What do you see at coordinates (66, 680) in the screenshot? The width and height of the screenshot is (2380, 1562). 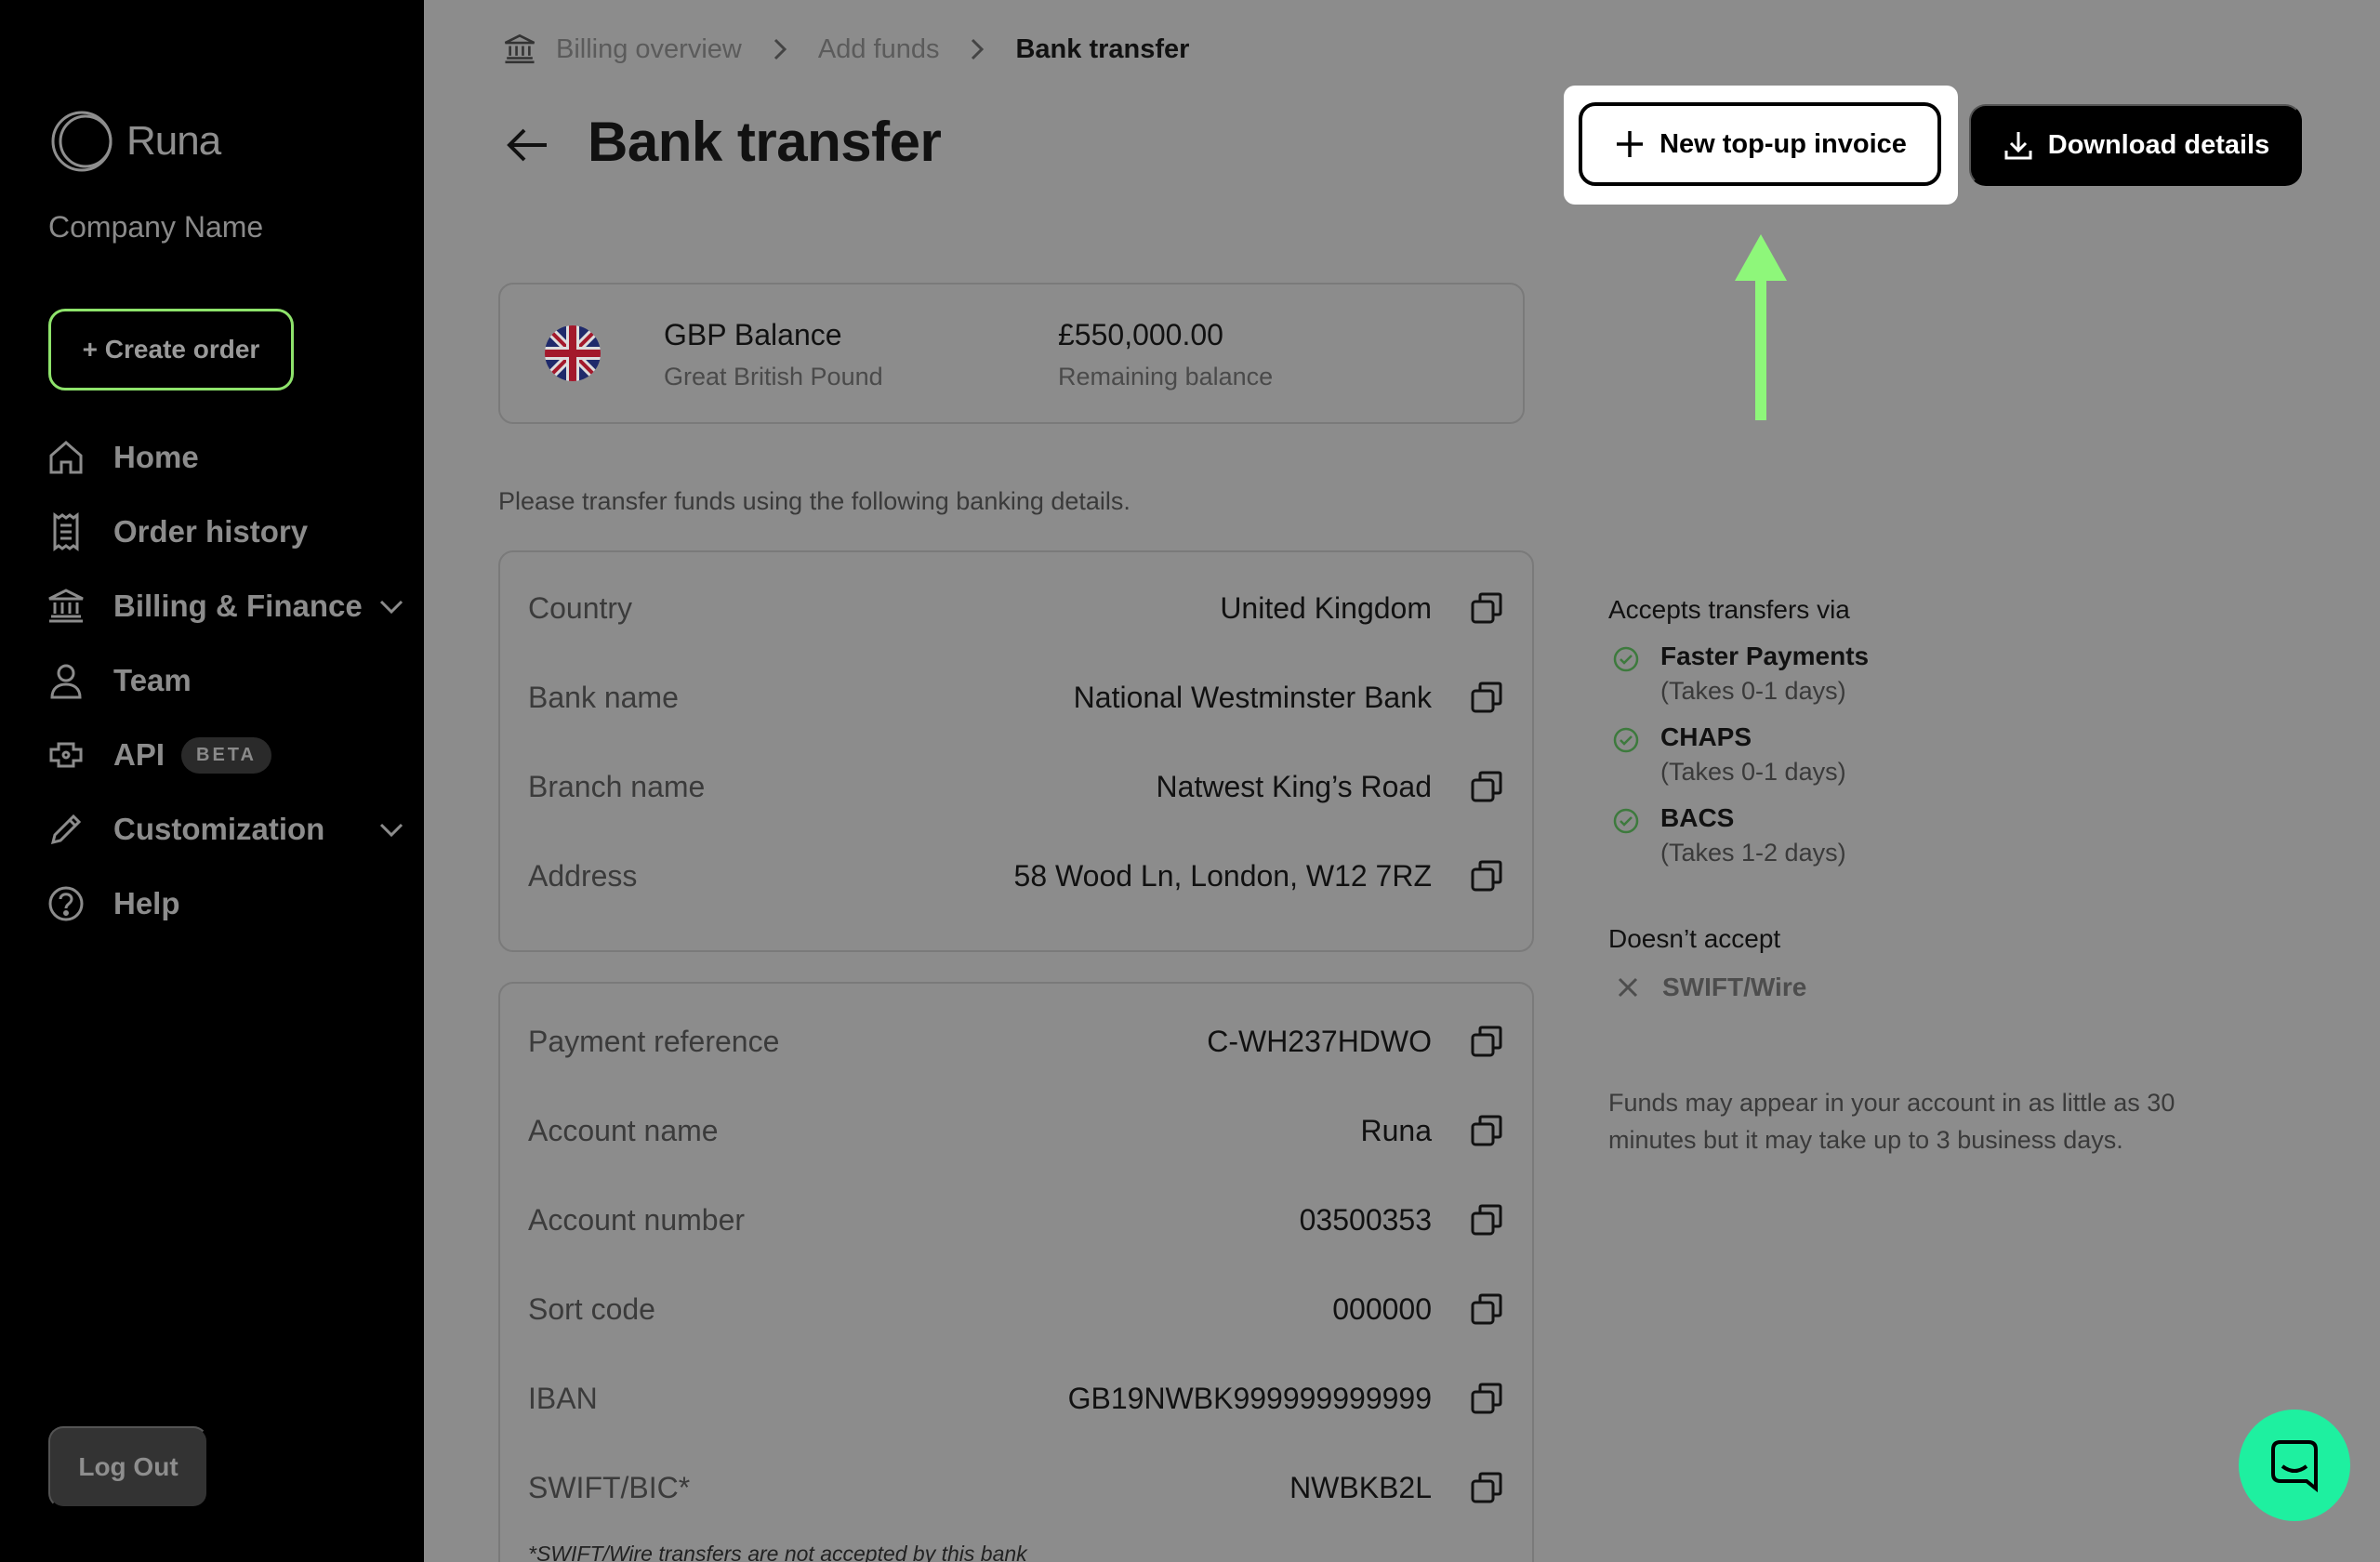 I see `user-icon` at bounding box center [66, 680].